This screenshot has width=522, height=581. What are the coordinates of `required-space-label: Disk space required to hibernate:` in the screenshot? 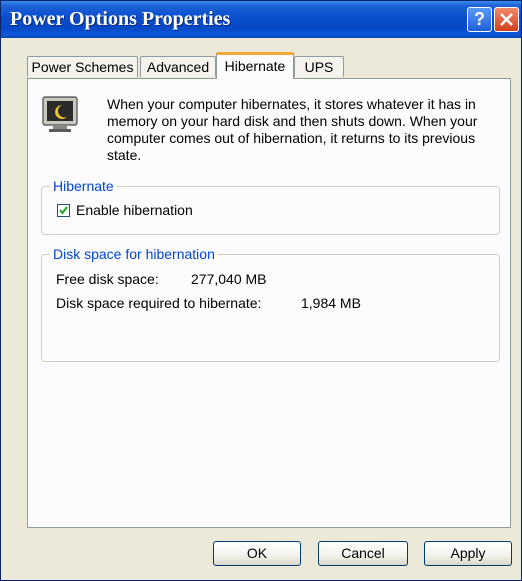 It's located at (159, 303).